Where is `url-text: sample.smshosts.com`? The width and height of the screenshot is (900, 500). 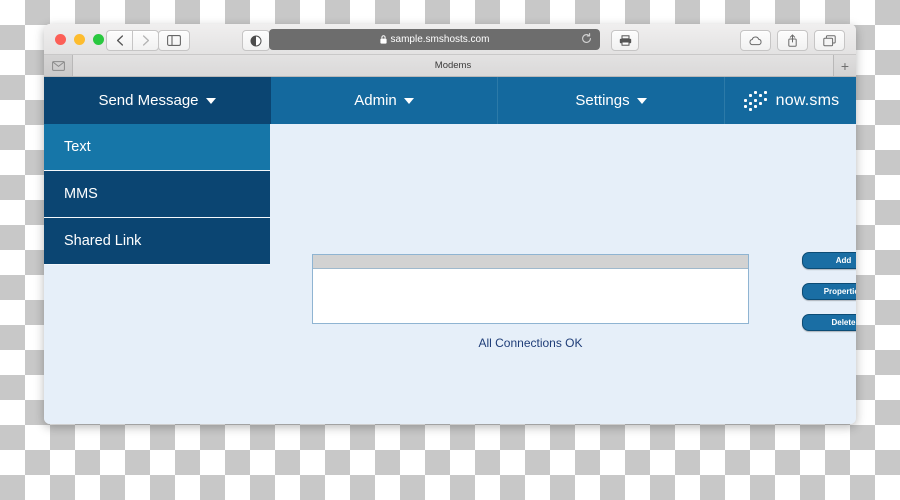
url-text: sample.smshosts.com is located at coordinates (440, 39).